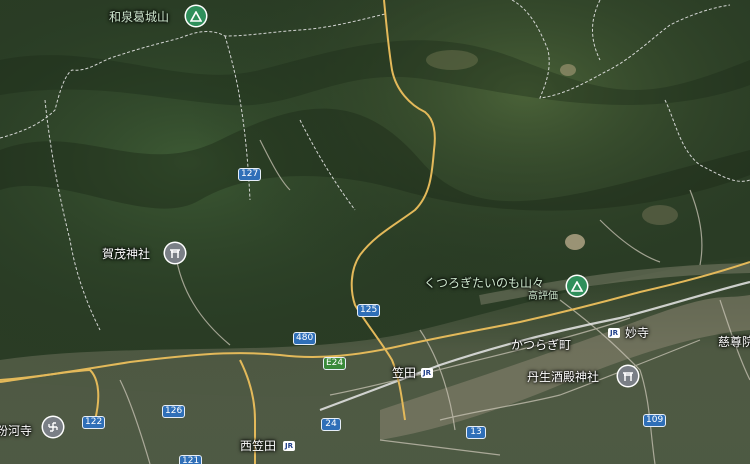 The height and width of the screenshot is (464, 750). Describe the element at coordinates (191, 459) in the screenshot. I see `route-shield-121: 121` at that location.